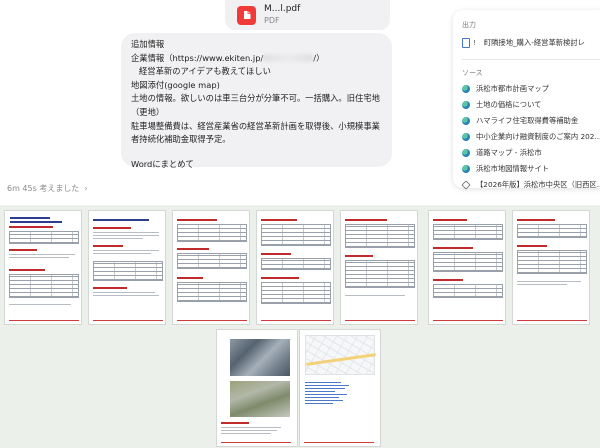  What do you see at coordinates (260, 399) in the screenshot?
I see `site-photo-thumbnail` at bounding box center [260, 399].